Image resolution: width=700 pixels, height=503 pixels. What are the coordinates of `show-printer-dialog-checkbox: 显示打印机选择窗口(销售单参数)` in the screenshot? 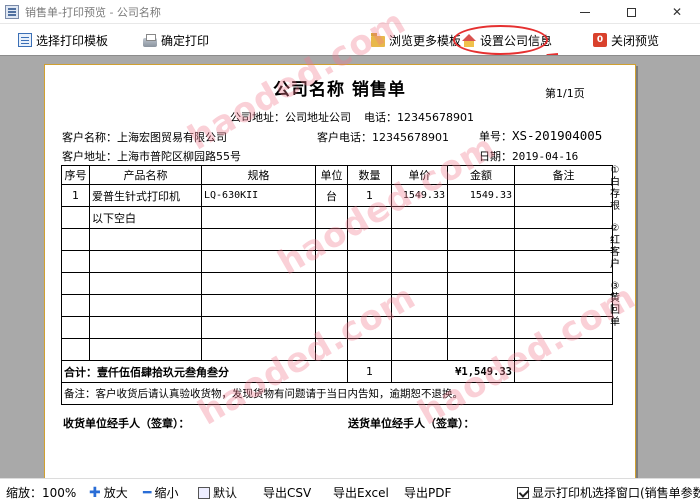 It's located at (608, 492).